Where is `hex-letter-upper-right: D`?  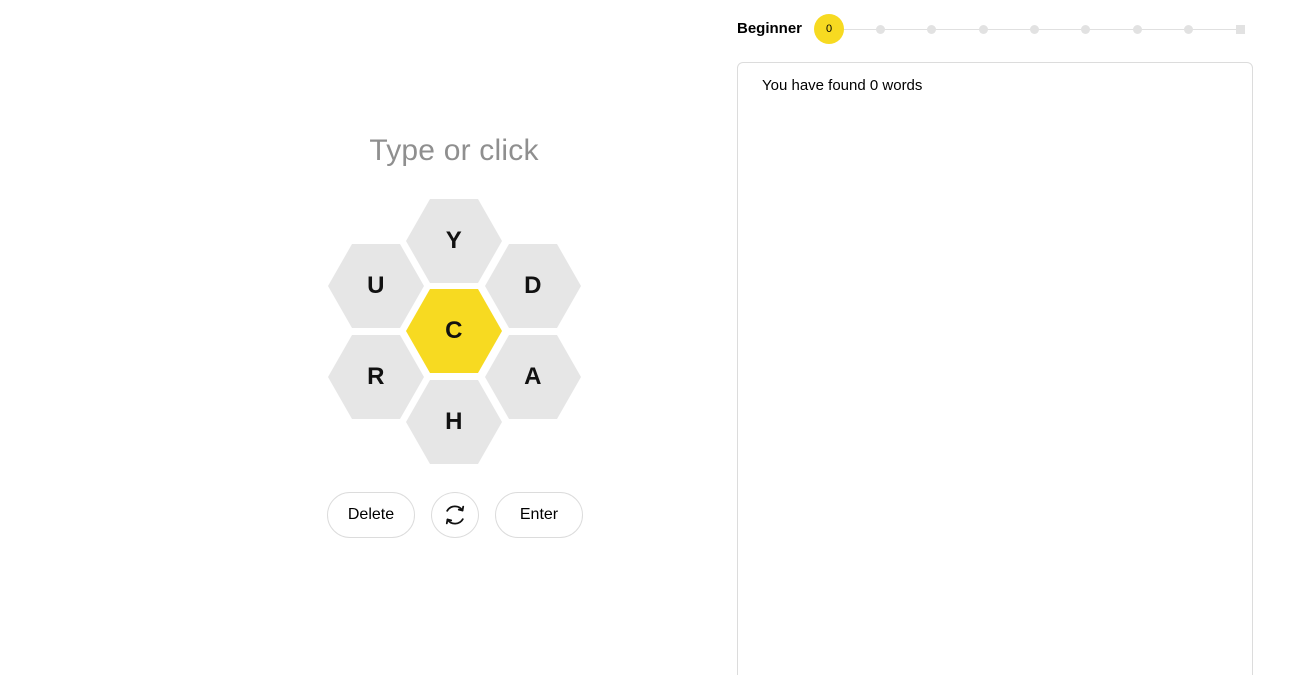 hex-letter-upper-right: D is located at coordinates (533, 286).